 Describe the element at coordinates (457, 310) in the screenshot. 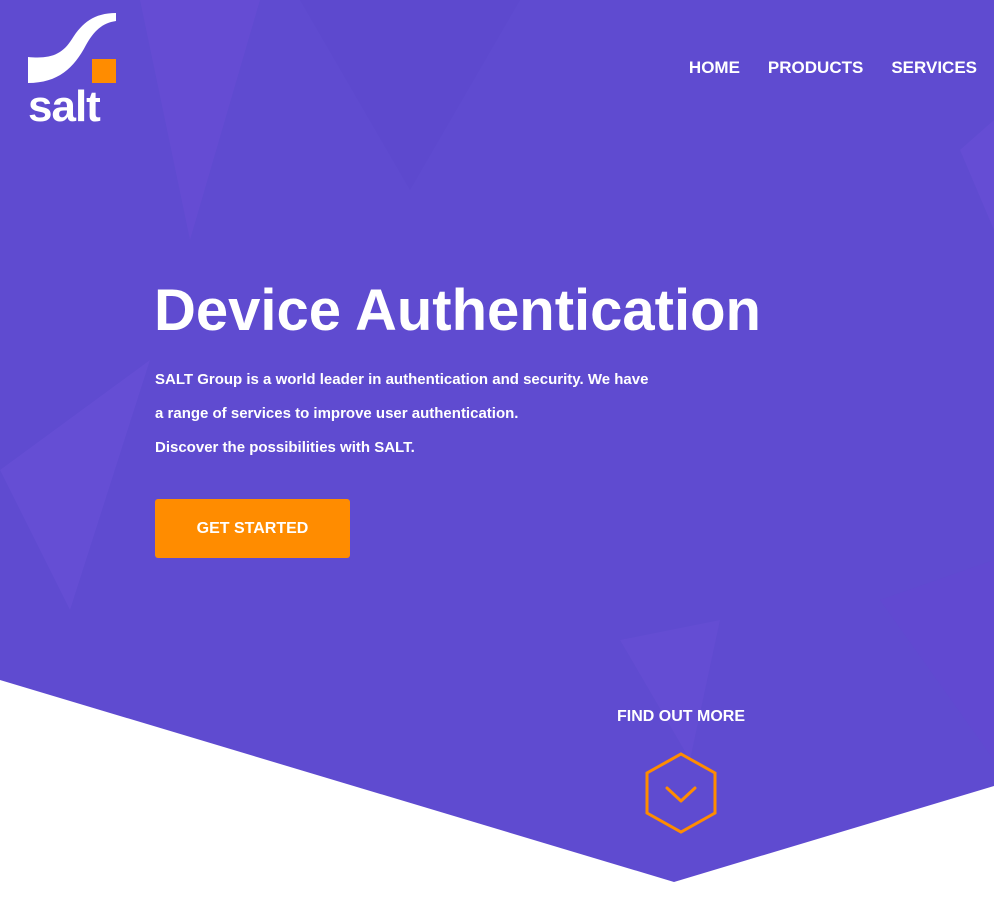

I see `hero-title: Device Authentication` at that location.